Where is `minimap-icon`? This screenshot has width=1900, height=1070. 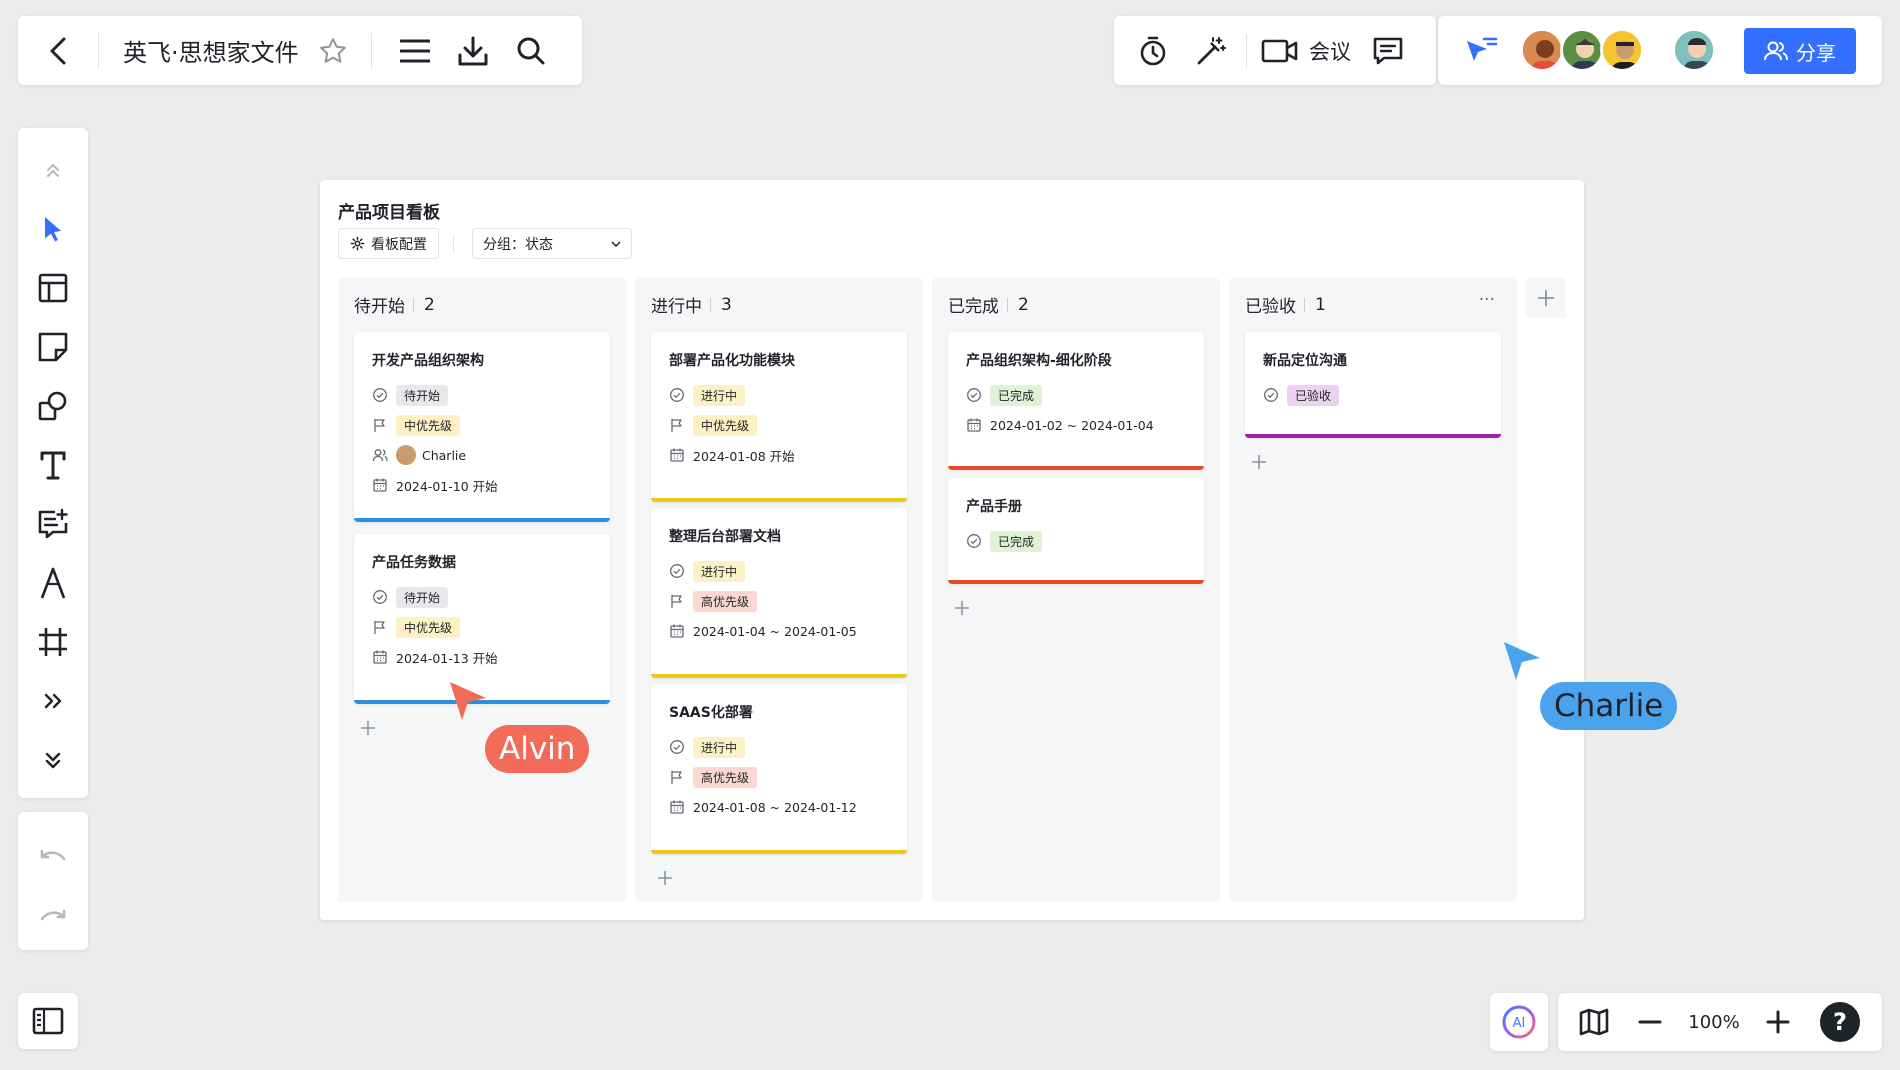 minimap-icon is located at coordinates (1594, 1022).